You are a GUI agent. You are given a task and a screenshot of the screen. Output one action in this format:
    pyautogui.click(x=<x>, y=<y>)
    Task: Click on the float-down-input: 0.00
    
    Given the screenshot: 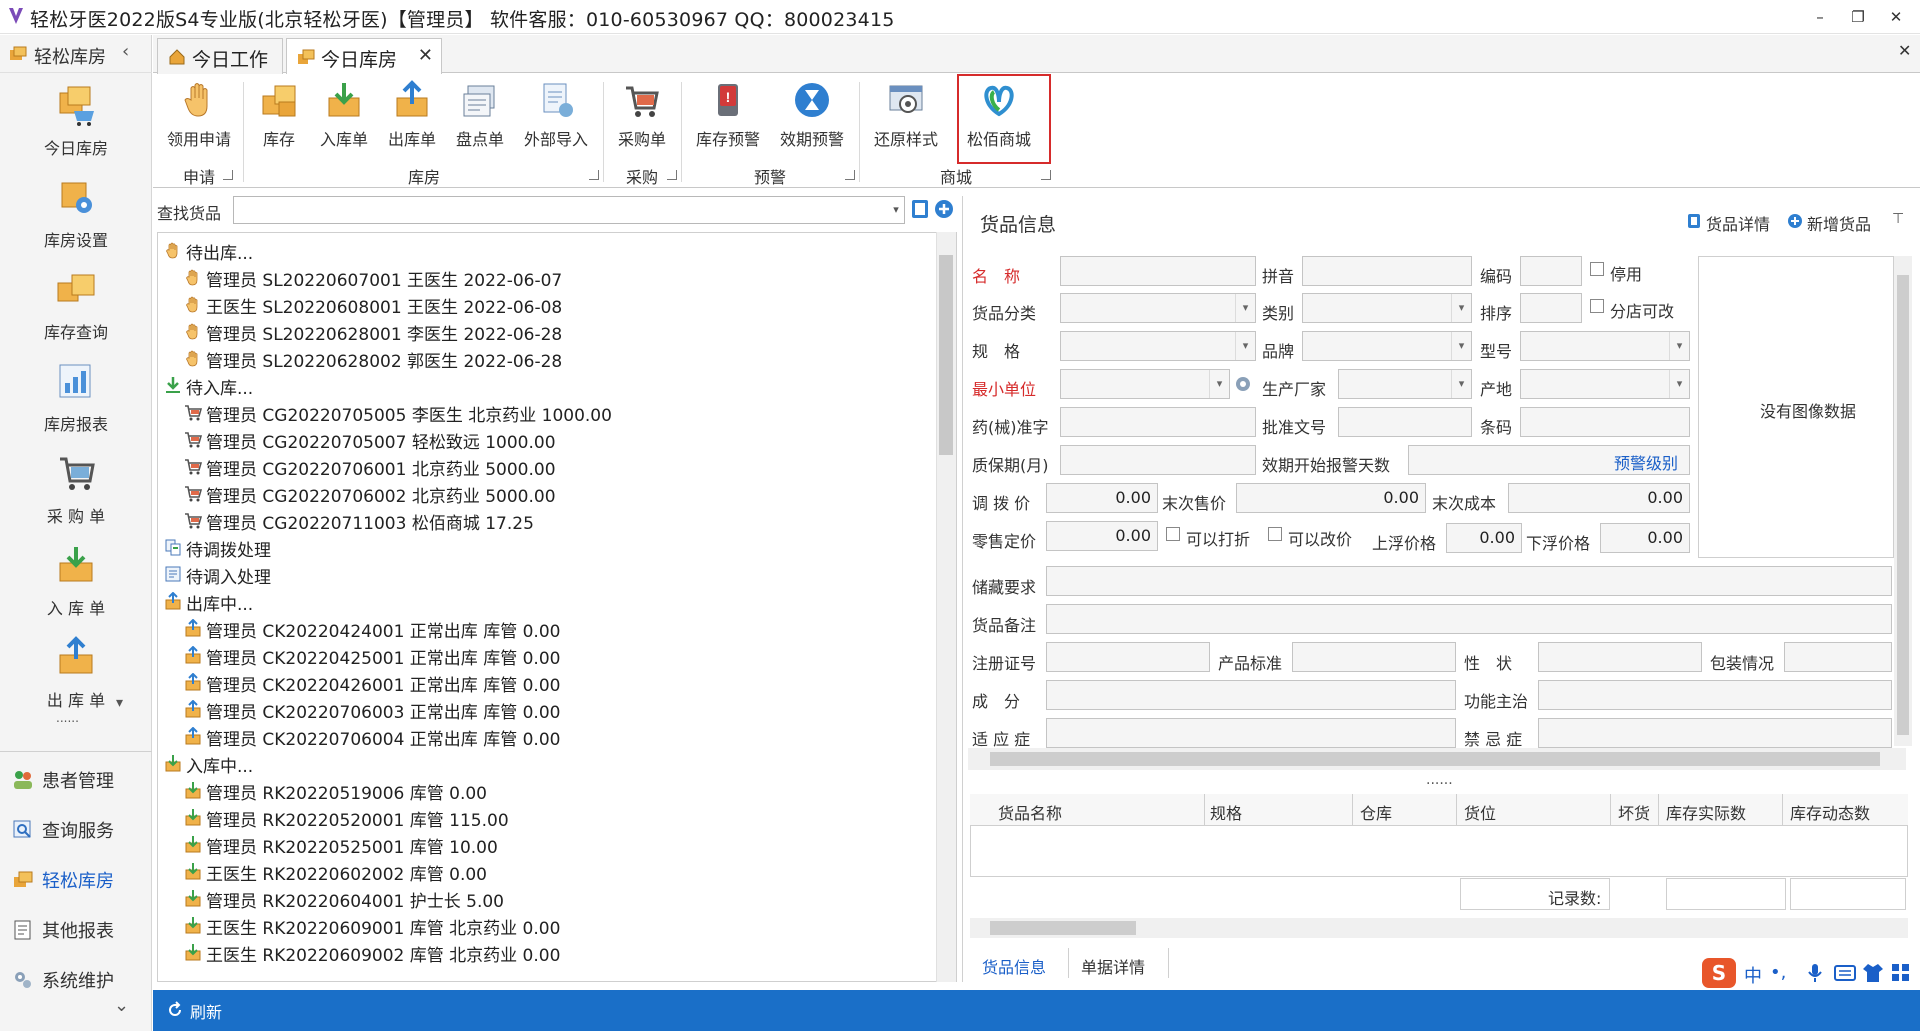 What is the action you would take?
    pyautogui.click(x=1645, y=538)
    